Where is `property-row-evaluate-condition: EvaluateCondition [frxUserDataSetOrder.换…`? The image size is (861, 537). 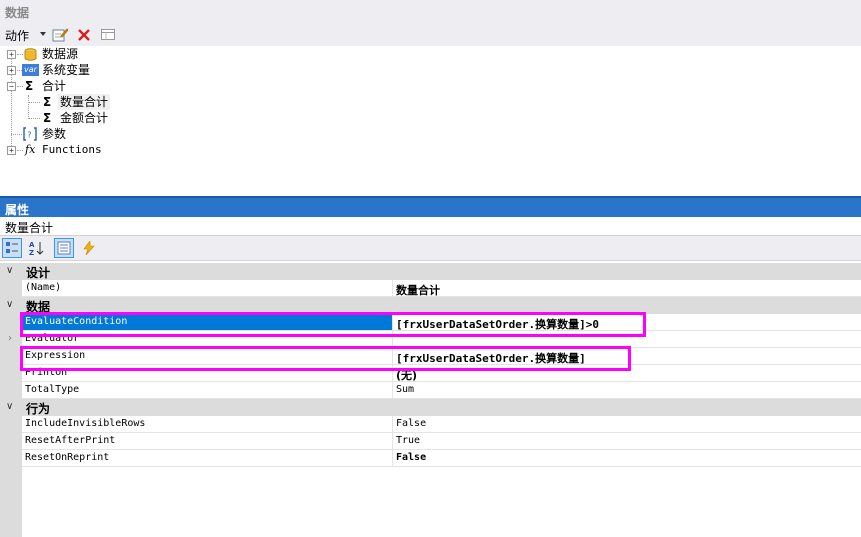
property-row-evaluate-condition: EvaluateCondition [frxUserDataSetOrder.换… is located at coordinates (430, 322).